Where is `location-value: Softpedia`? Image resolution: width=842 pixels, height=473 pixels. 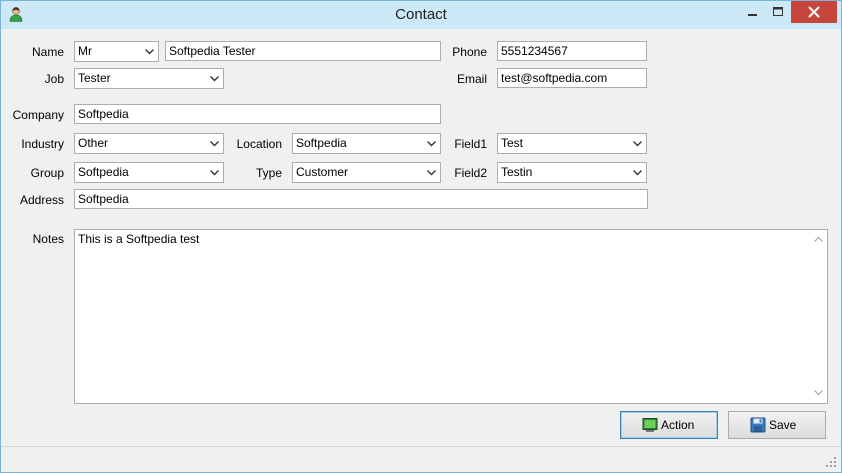
location-value: Softpedia is located at coordinates (321, 143).